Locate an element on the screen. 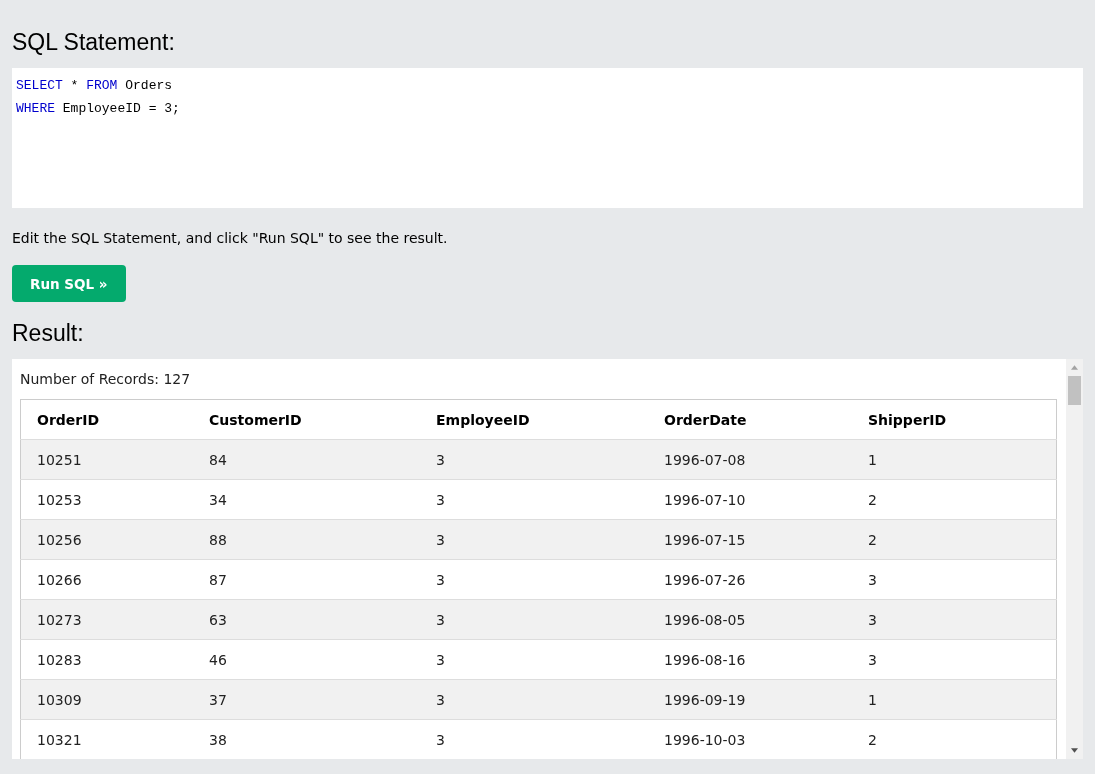 The image size is (1095, 774). scroll-up-icon is located at coordinates (1074, 367).